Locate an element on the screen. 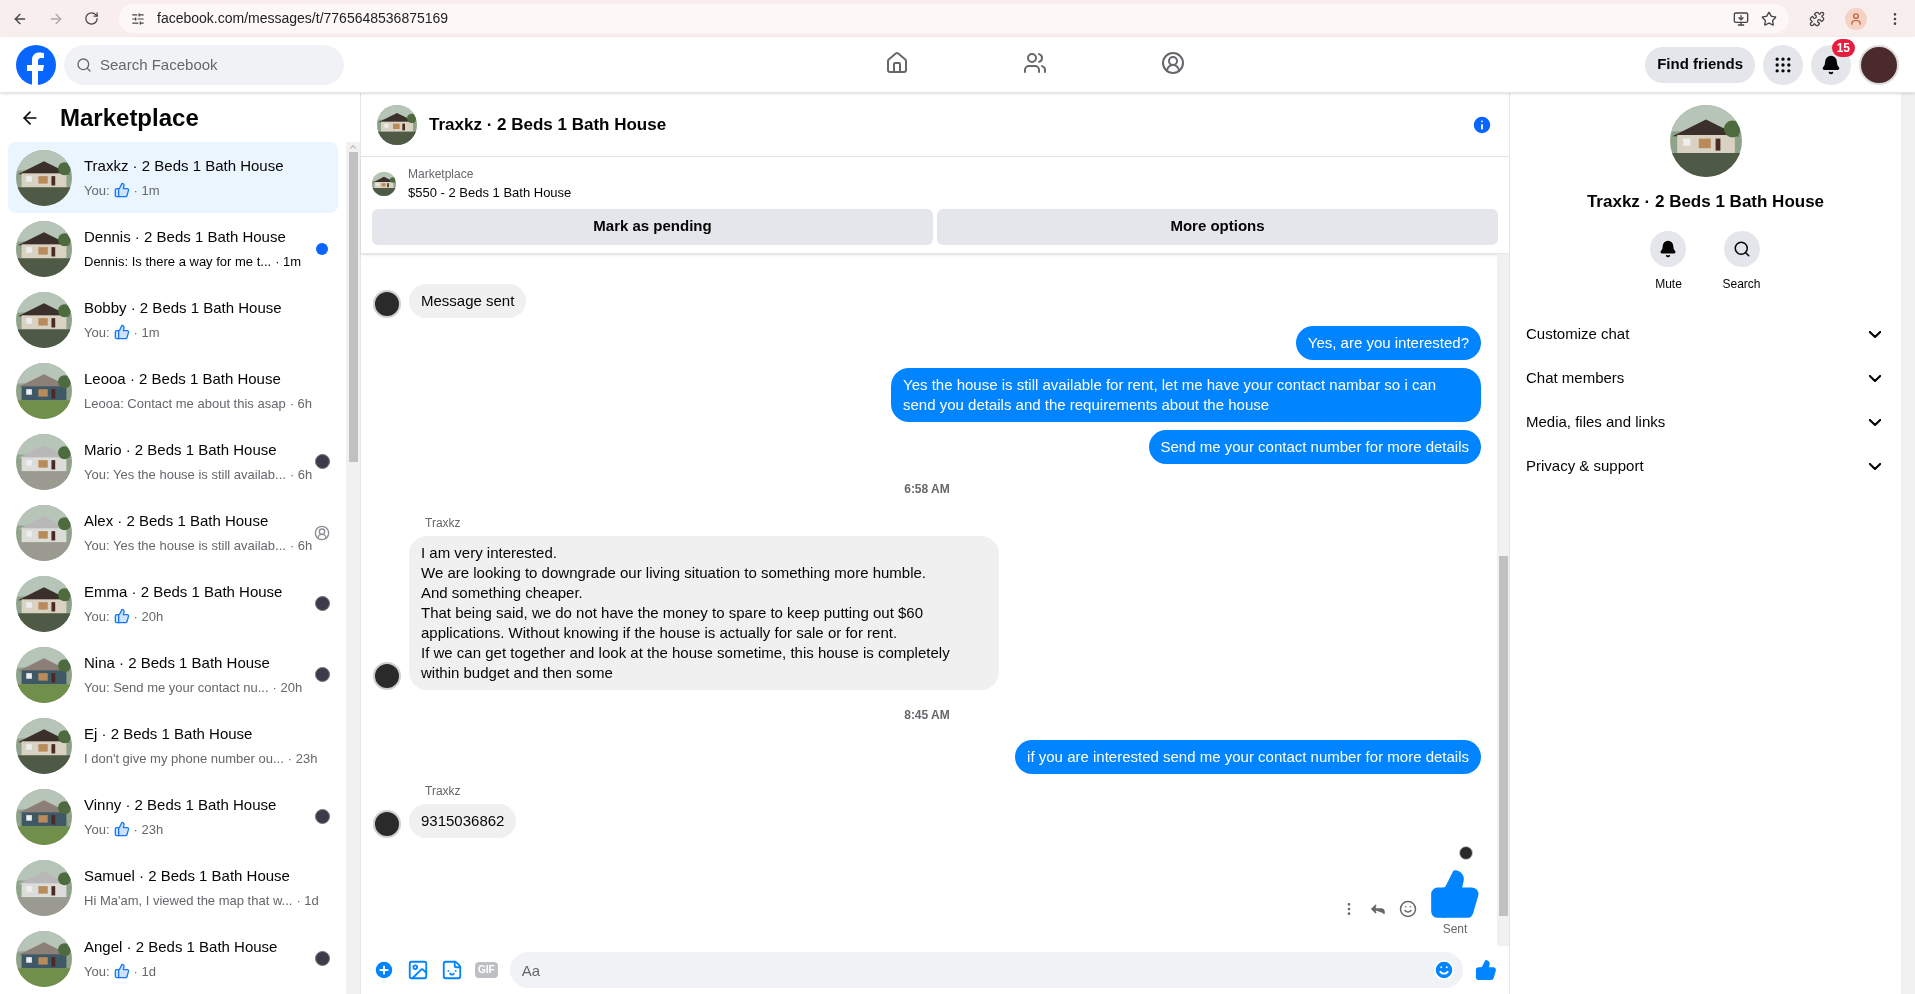 This screenshot has width=1915, height=994. notifications-button is located at coordinates (1831, 64).